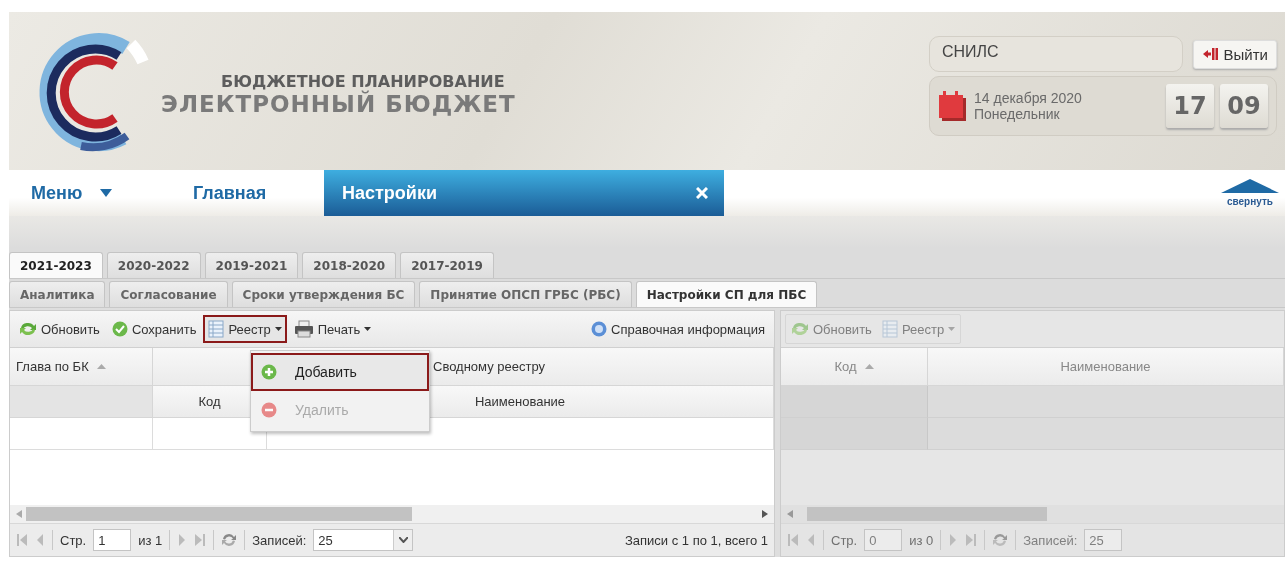 This screenshot has width=1285, height=563. What do you see at coordinates (22, 540) in the screenshot?
I see `first-page-icon` at bounding box center [22, 540].